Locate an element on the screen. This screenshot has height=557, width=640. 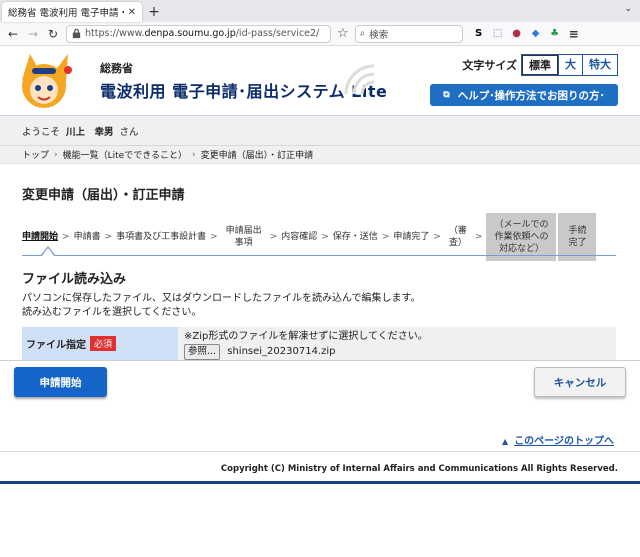
forward-icon: → is located at coordinates (33, 34).